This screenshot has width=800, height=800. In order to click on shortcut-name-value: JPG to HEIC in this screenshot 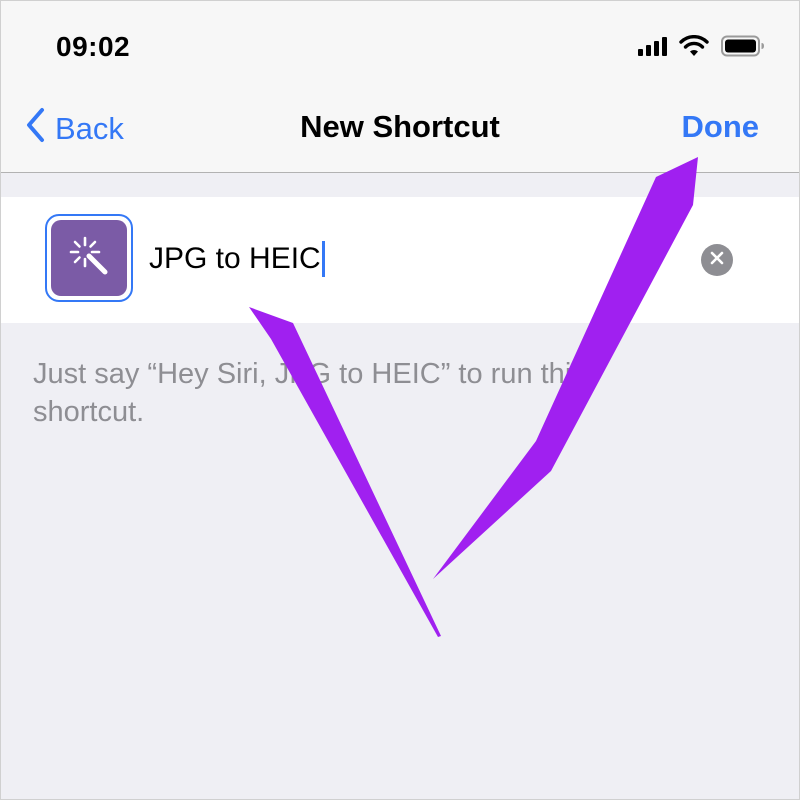, I will do `click(235, 258)`.